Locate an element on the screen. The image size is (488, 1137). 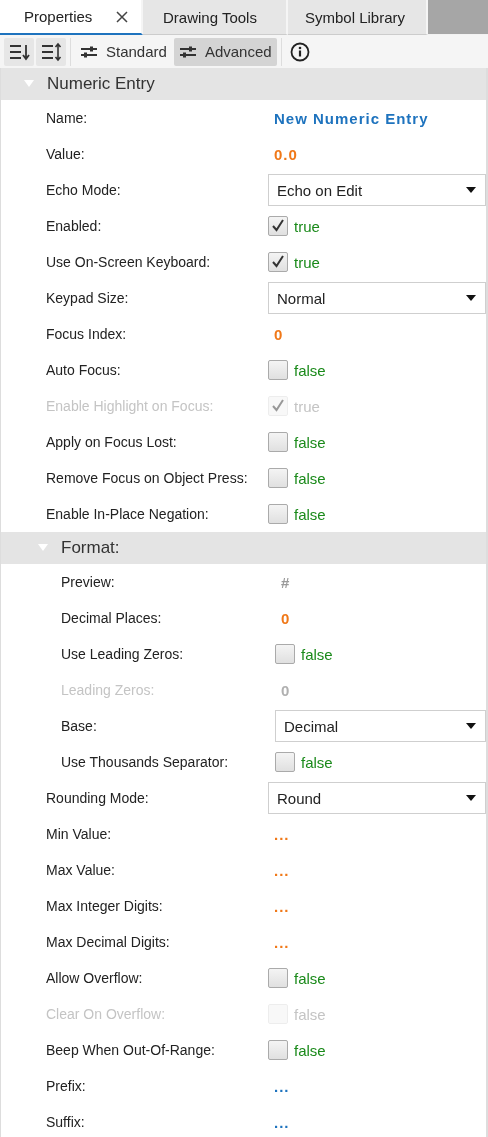
property-label: Decimal Places: is located at coordinates (112, 618).